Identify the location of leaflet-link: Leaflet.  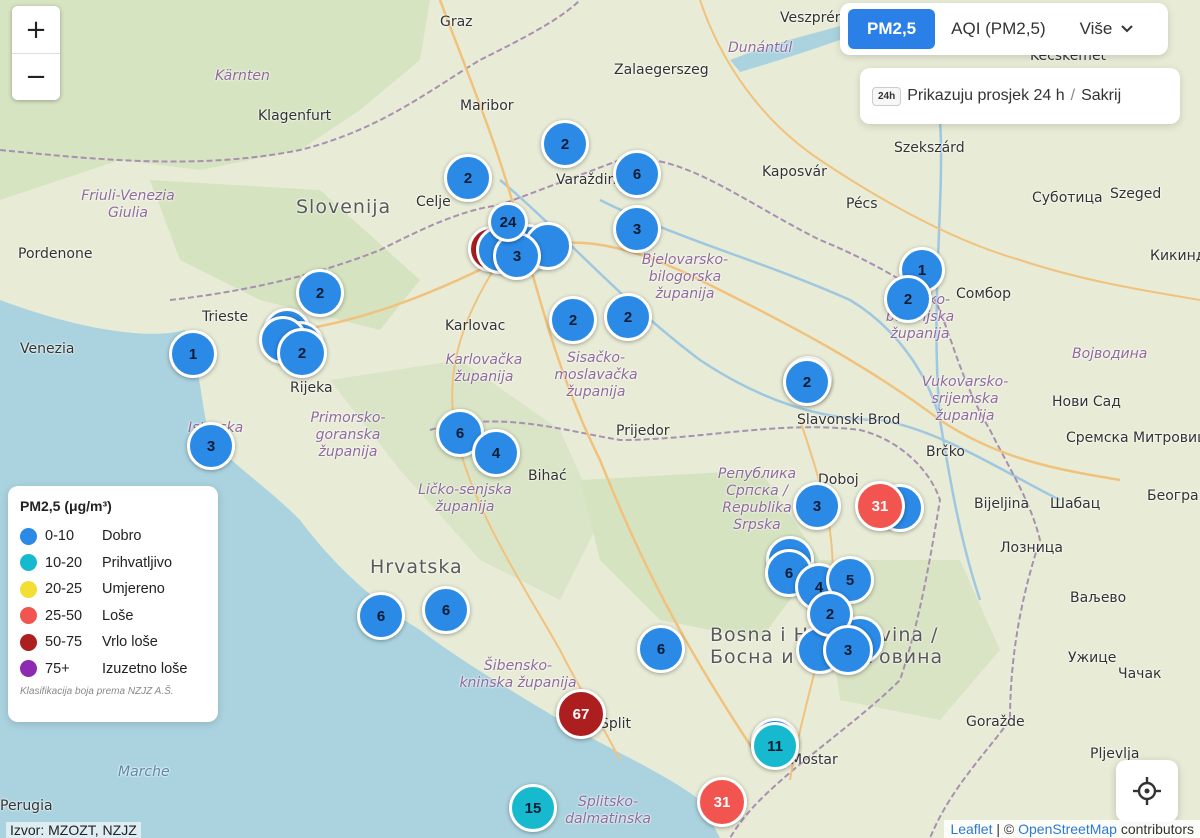
(971, 829).